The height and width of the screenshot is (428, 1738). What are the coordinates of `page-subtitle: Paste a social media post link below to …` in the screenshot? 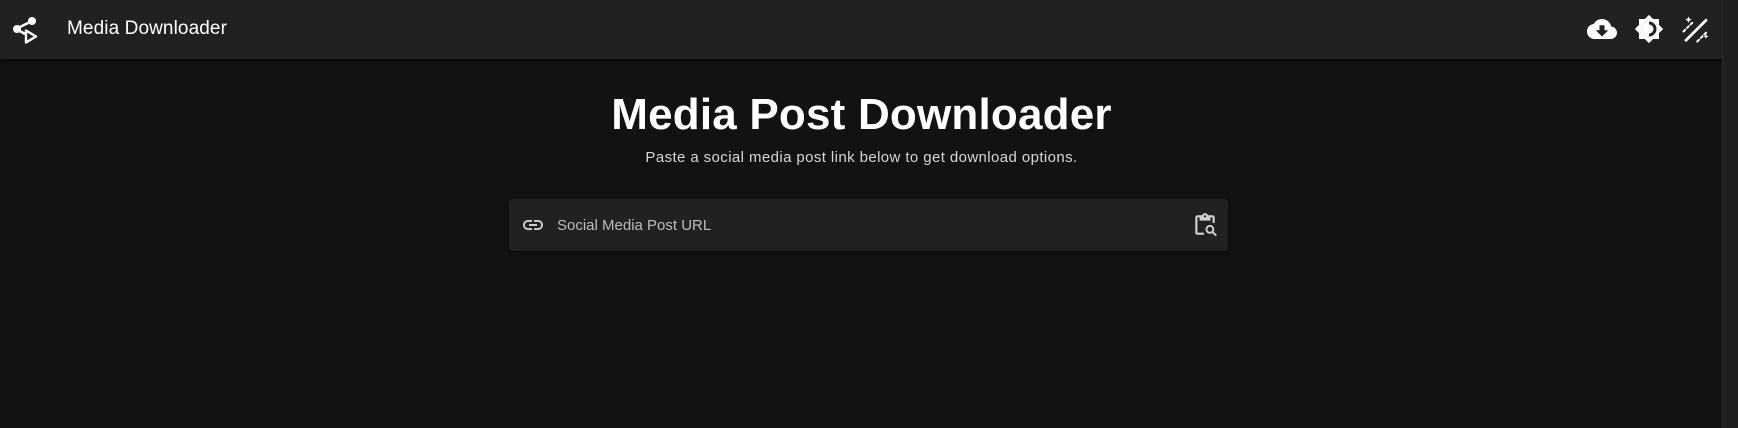 It's located at (861, 157).